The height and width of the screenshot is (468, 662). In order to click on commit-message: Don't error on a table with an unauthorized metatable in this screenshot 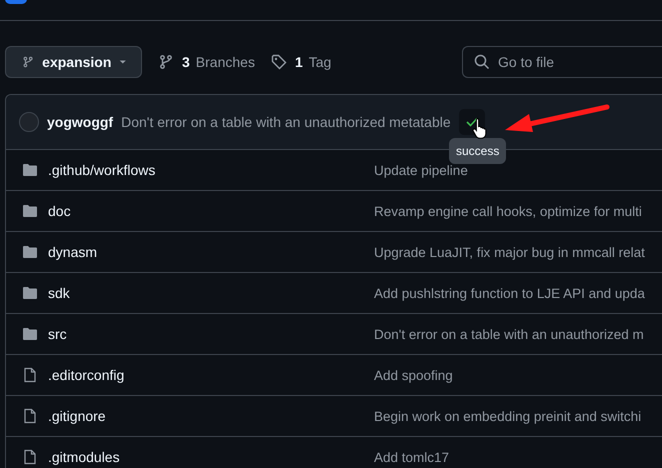, I will do `click(286, 122)`.